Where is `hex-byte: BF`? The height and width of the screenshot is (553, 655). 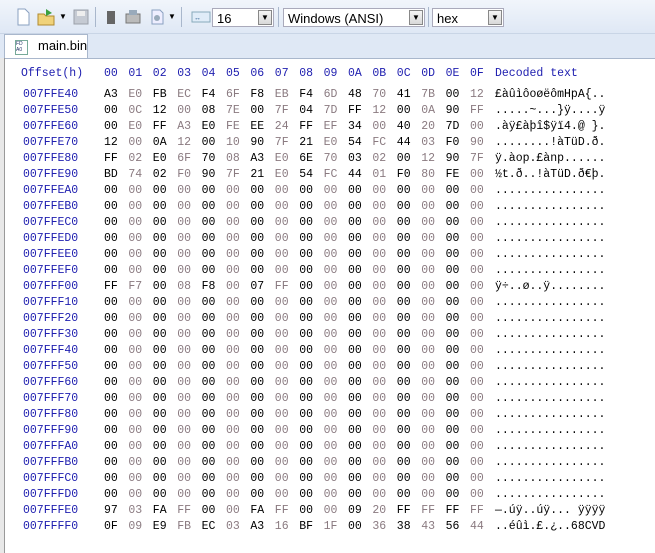 hex-byte: BF is located at coordinates (309, 526).